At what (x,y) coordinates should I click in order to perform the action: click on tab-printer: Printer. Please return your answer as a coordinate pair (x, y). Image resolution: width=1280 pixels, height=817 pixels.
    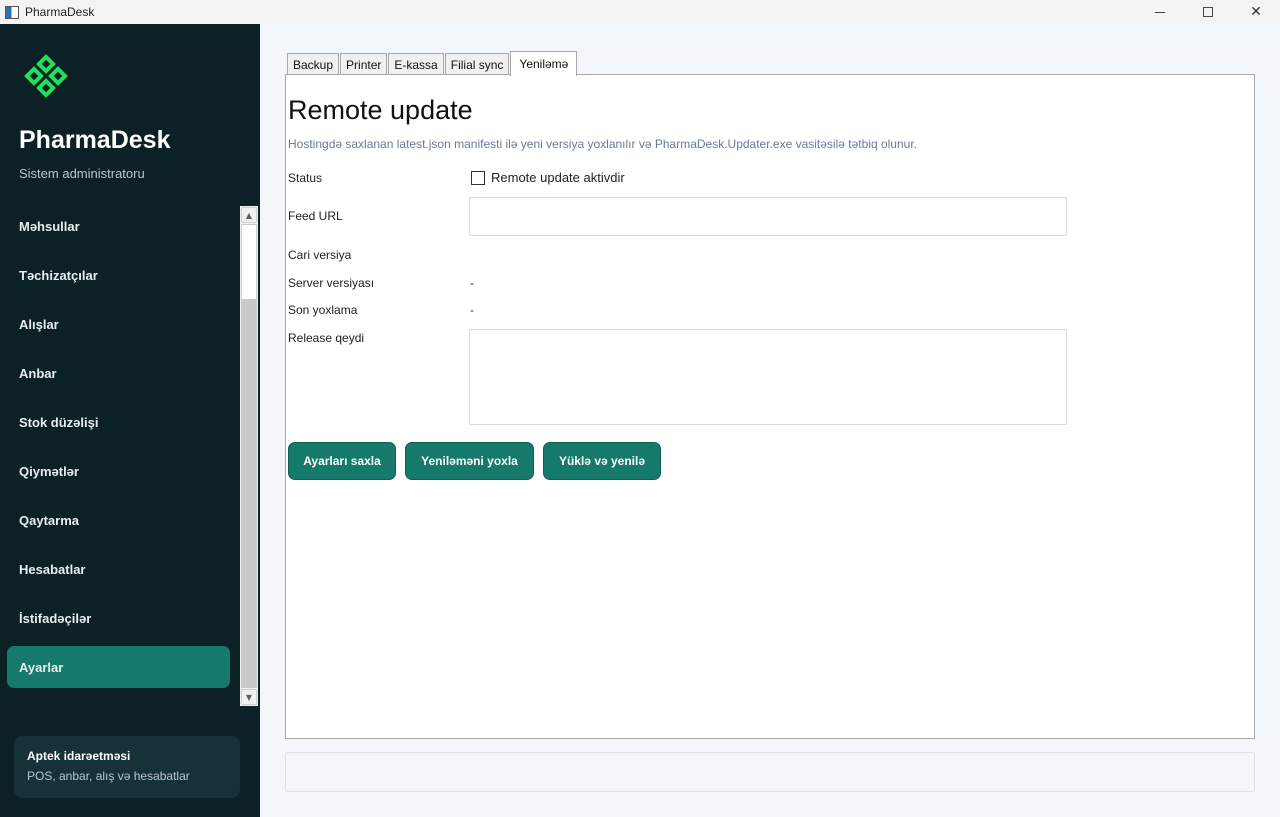
    Looking at the image, I should click on (364, 64).